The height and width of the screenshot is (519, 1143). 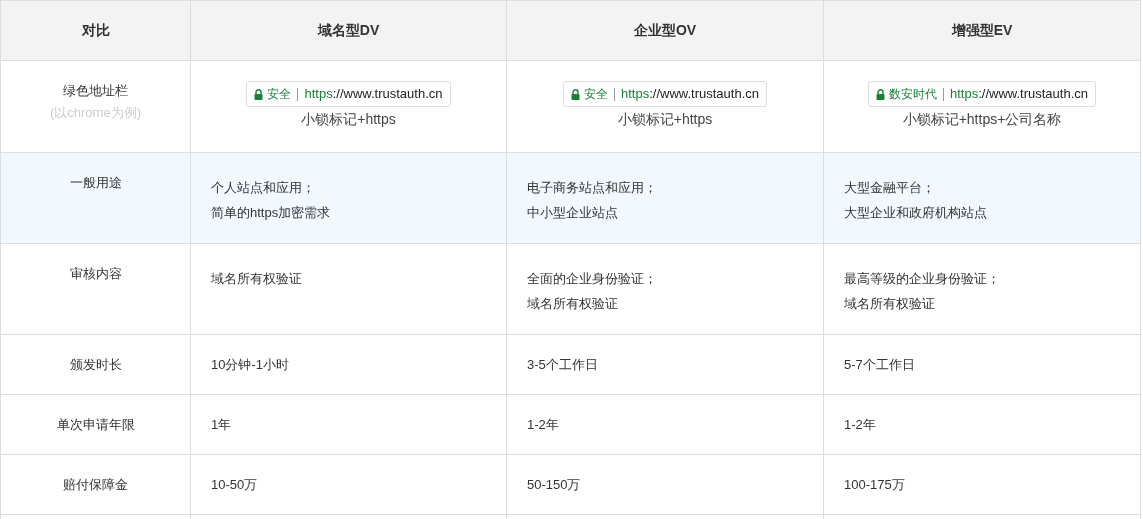 What do you see at coordinates (592, 188) in the screenshot?
I see `cell-text: 电子商务站点和应用；` at bounding box center [592, 188].